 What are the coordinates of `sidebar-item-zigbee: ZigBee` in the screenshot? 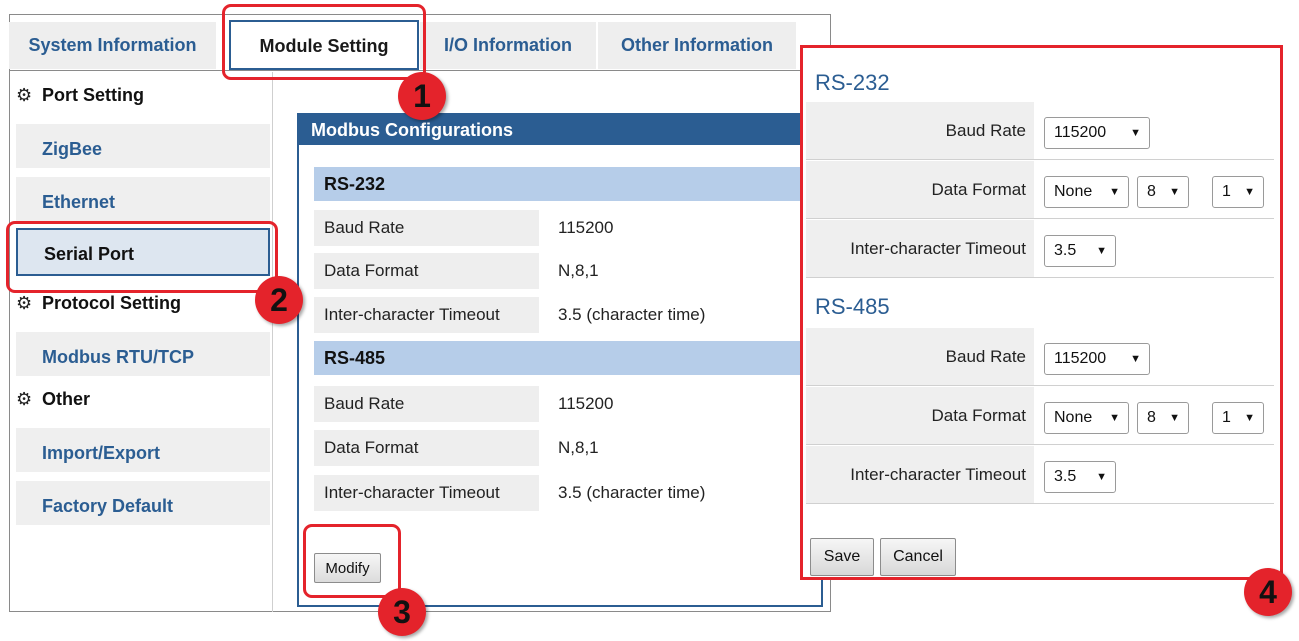 It's located at (143, 146).